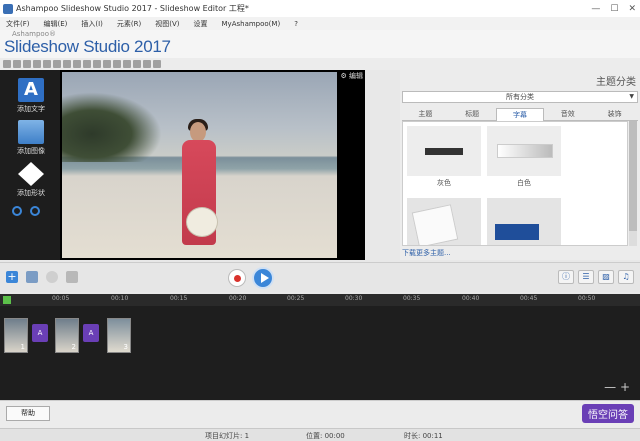  Describe the element at coordinates (57, 64) in the screenshot. I see `zoom-in-icon` at that location.